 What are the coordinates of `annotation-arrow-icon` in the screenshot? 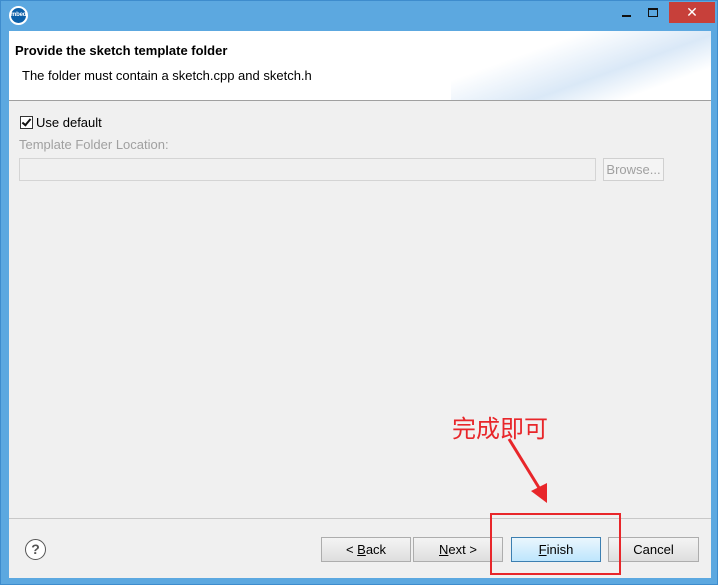 It's located at (527, 470).